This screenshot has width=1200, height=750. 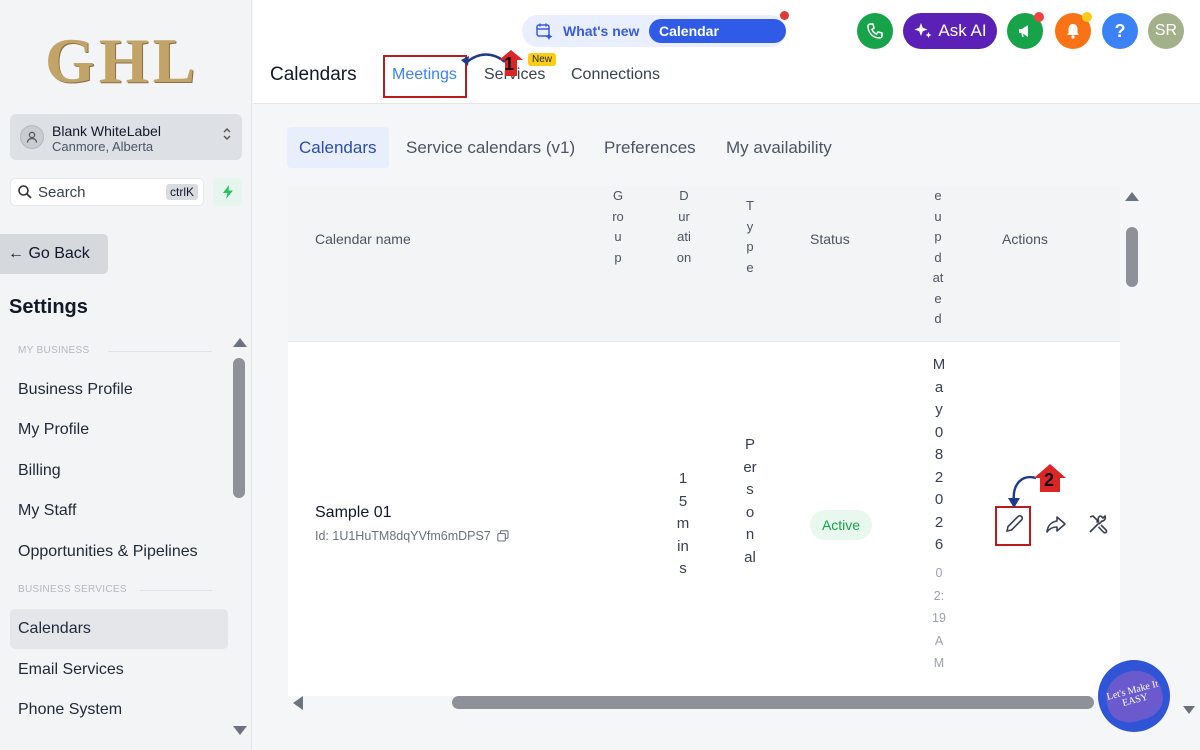 What do you see at coordinates (601, 31) in the screenshot?
I see `whats-new-label: What's new` at bounding box center [601, 31].